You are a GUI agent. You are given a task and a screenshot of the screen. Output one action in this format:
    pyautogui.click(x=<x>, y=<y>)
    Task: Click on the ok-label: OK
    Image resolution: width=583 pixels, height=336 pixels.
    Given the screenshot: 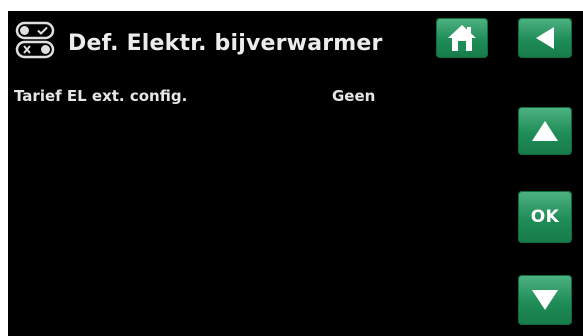 What is the action you would take?
    pyautogui.click(x=545, y=217)
    